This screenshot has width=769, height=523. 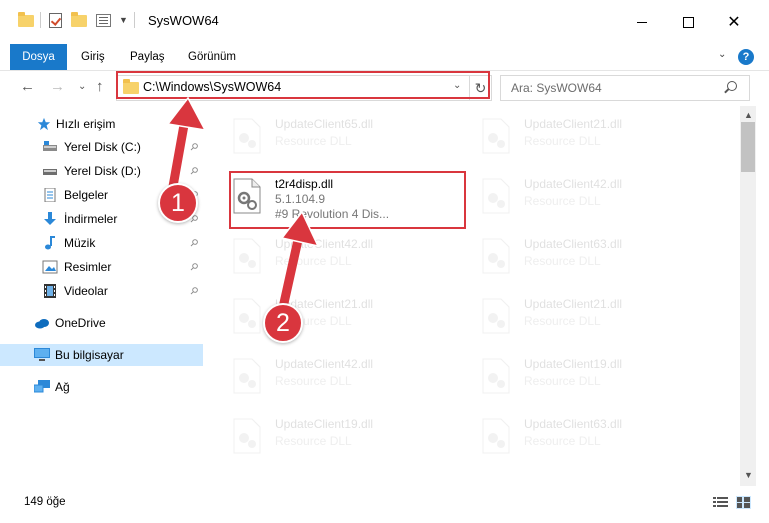 What do you see at coordinates (243, 206) in the screenshot?
I see `callout-arrows` at bounding box center [243, 206].